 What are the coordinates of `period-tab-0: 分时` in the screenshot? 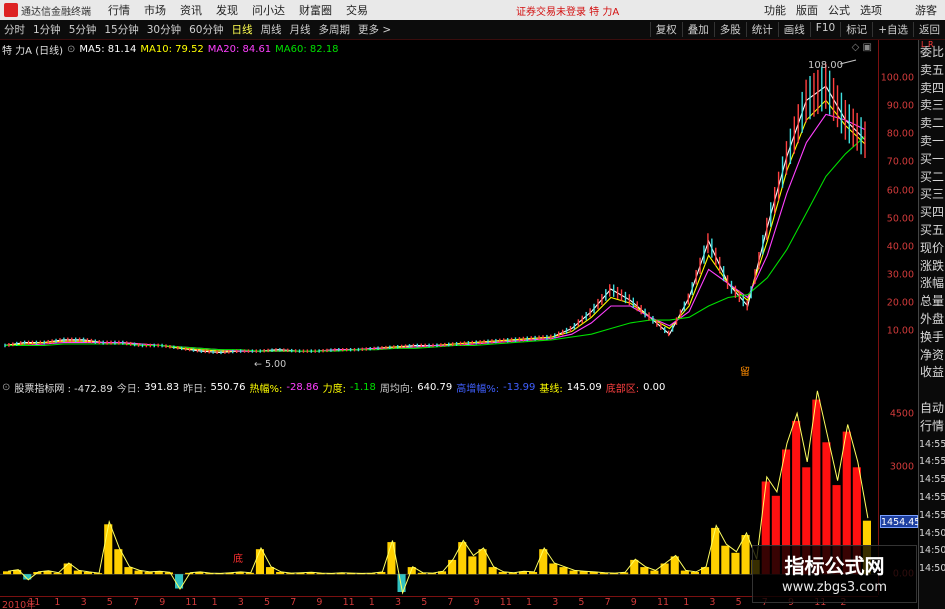 It's located at (14, 29).